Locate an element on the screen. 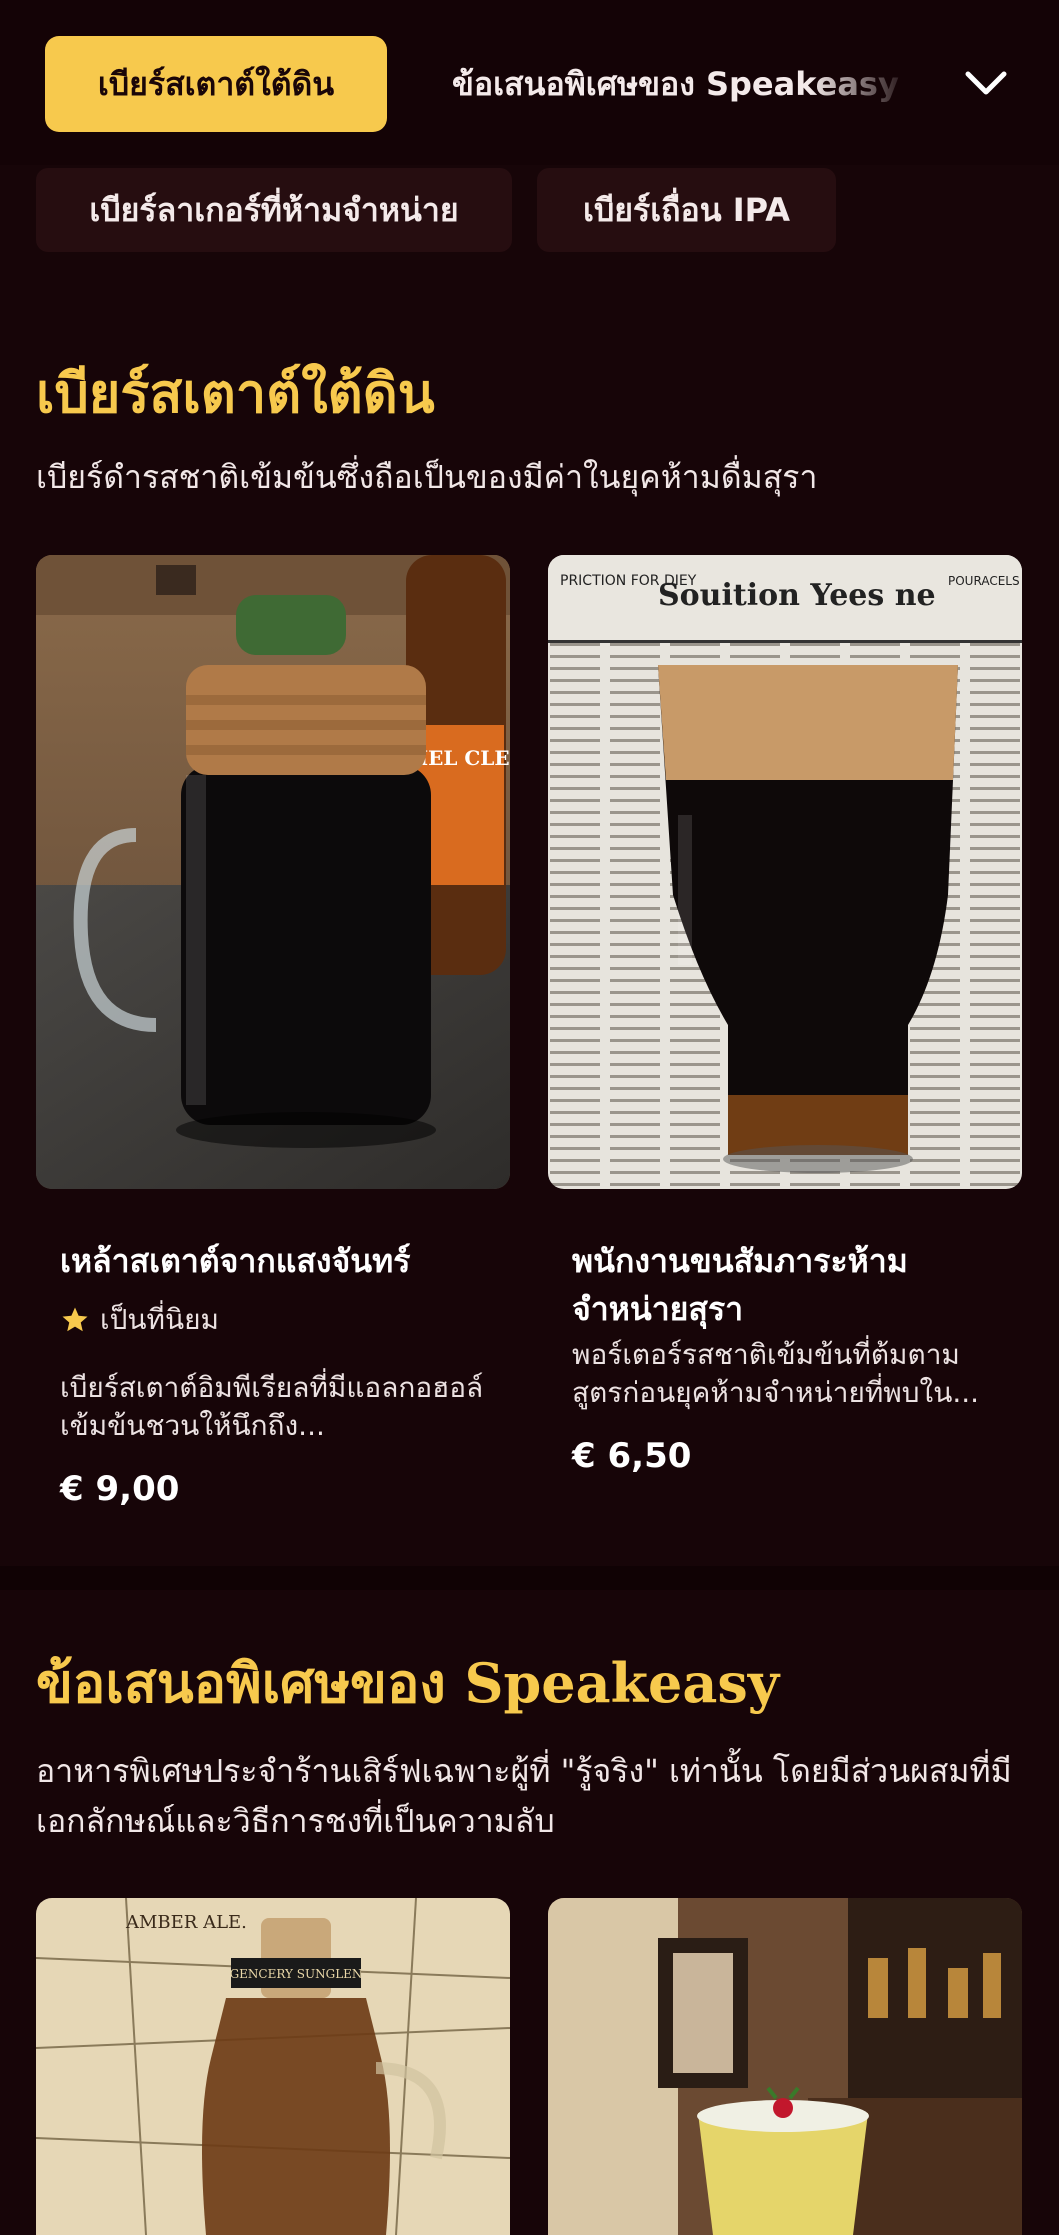 The image size is (1059, 2235). section-title: ข้อเสนอพิเศษของ Speakeasy is located at coordinates (408, 1683).